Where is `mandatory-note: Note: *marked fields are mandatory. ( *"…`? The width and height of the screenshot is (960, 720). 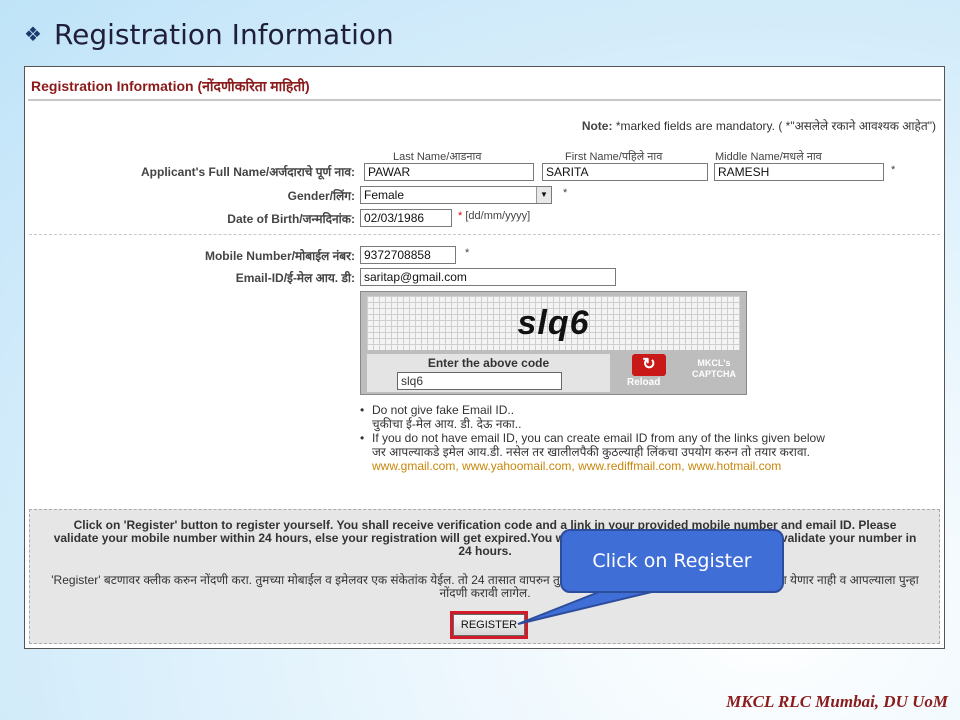
mandatory-note: Note: *marked fields are mandatory. ( *"… is located at coordinates (759, 125).